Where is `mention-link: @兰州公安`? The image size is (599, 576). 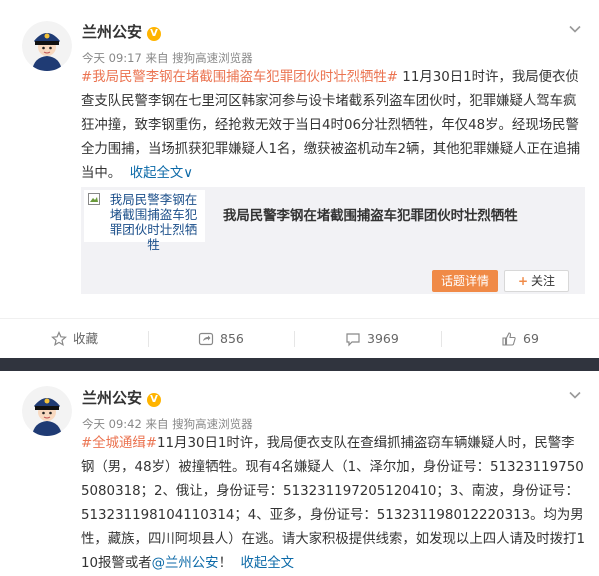 mention-link: @兰州公安 is located at coordinates (185, 563).